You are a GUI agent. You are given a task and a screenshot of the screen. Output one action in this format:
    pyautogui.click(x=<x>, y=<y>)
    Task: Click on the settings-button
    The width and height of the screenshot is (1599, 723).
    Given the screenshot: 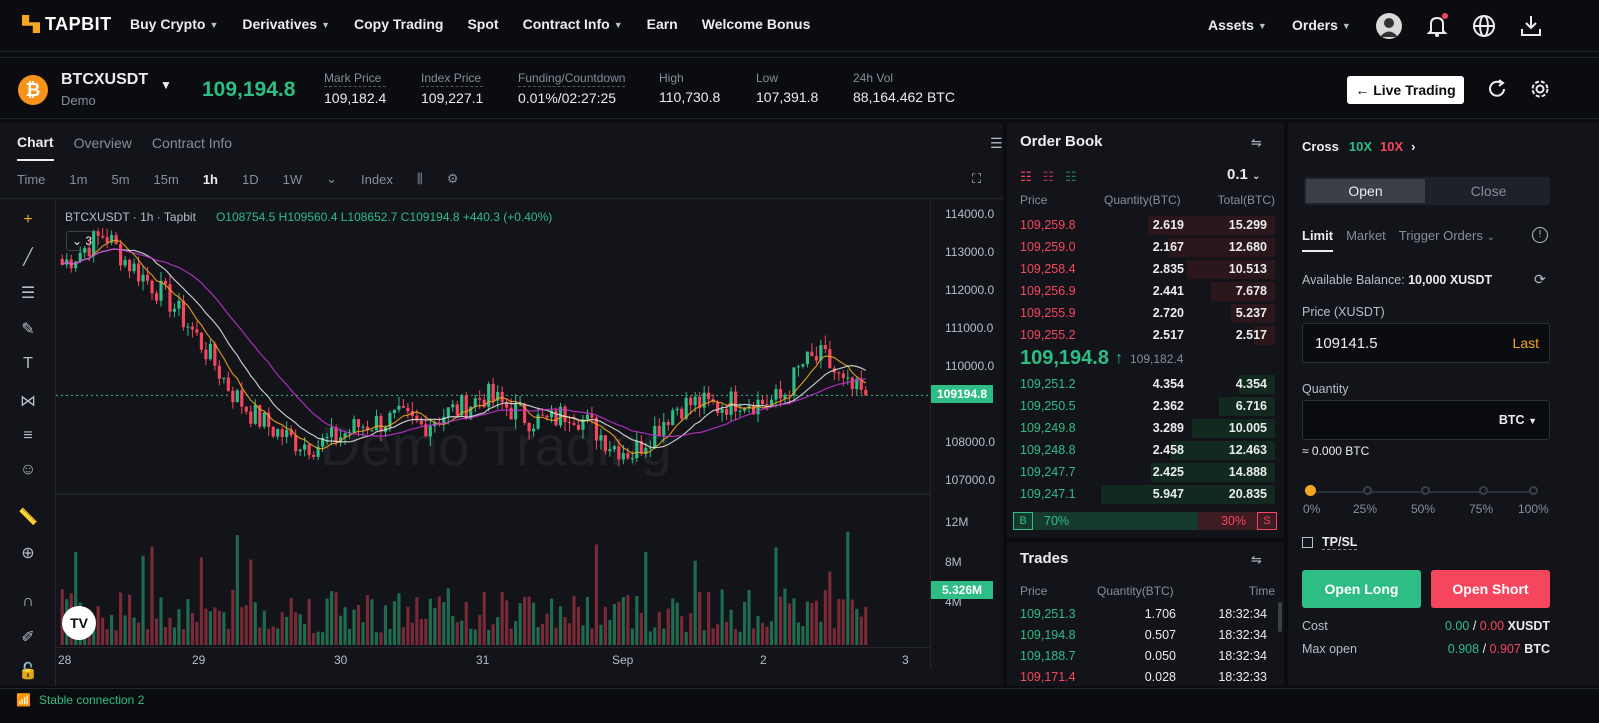 What is the action you would take?
    pyautogui.click(x=1540, y=90)
    